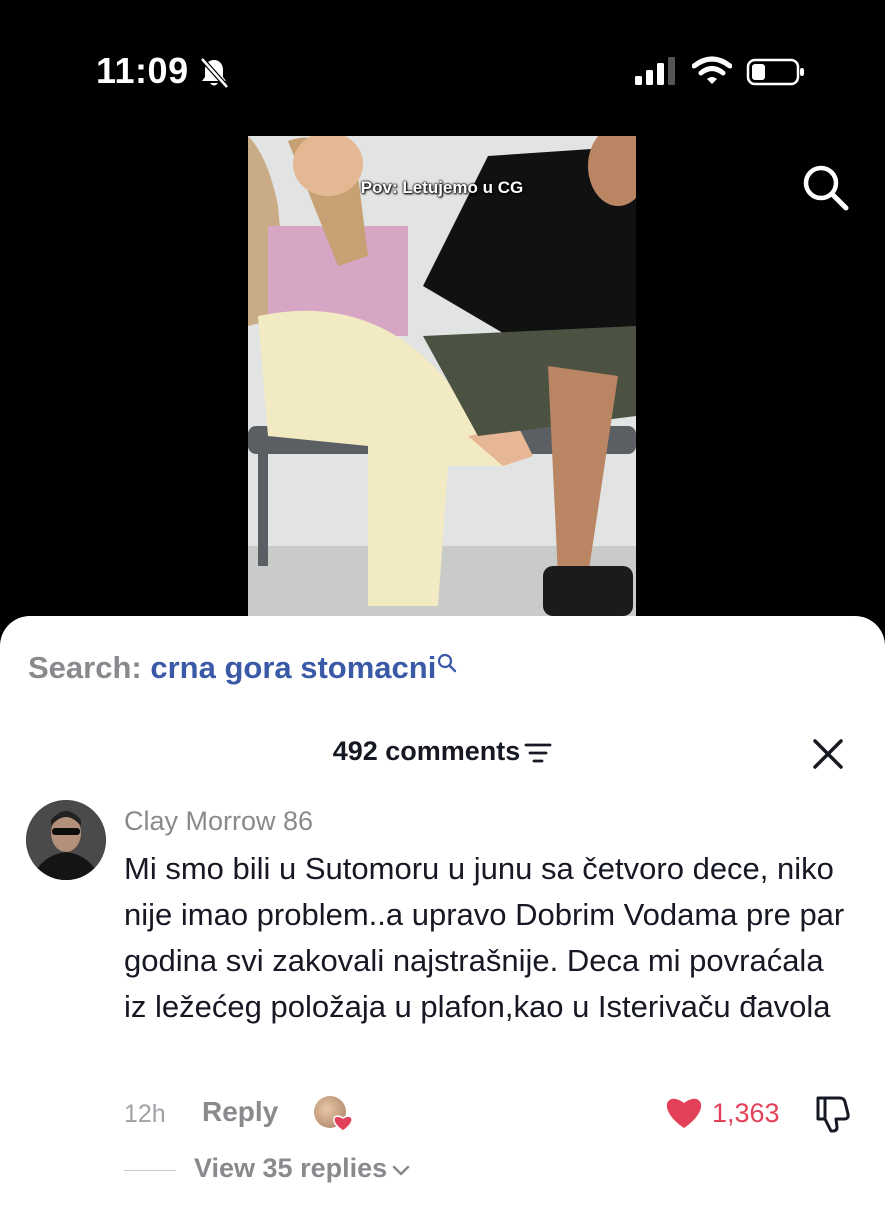 This screenshot has width=885, height=1206. I want to click on search-term: crna gora stomacni, so click(293, 667).